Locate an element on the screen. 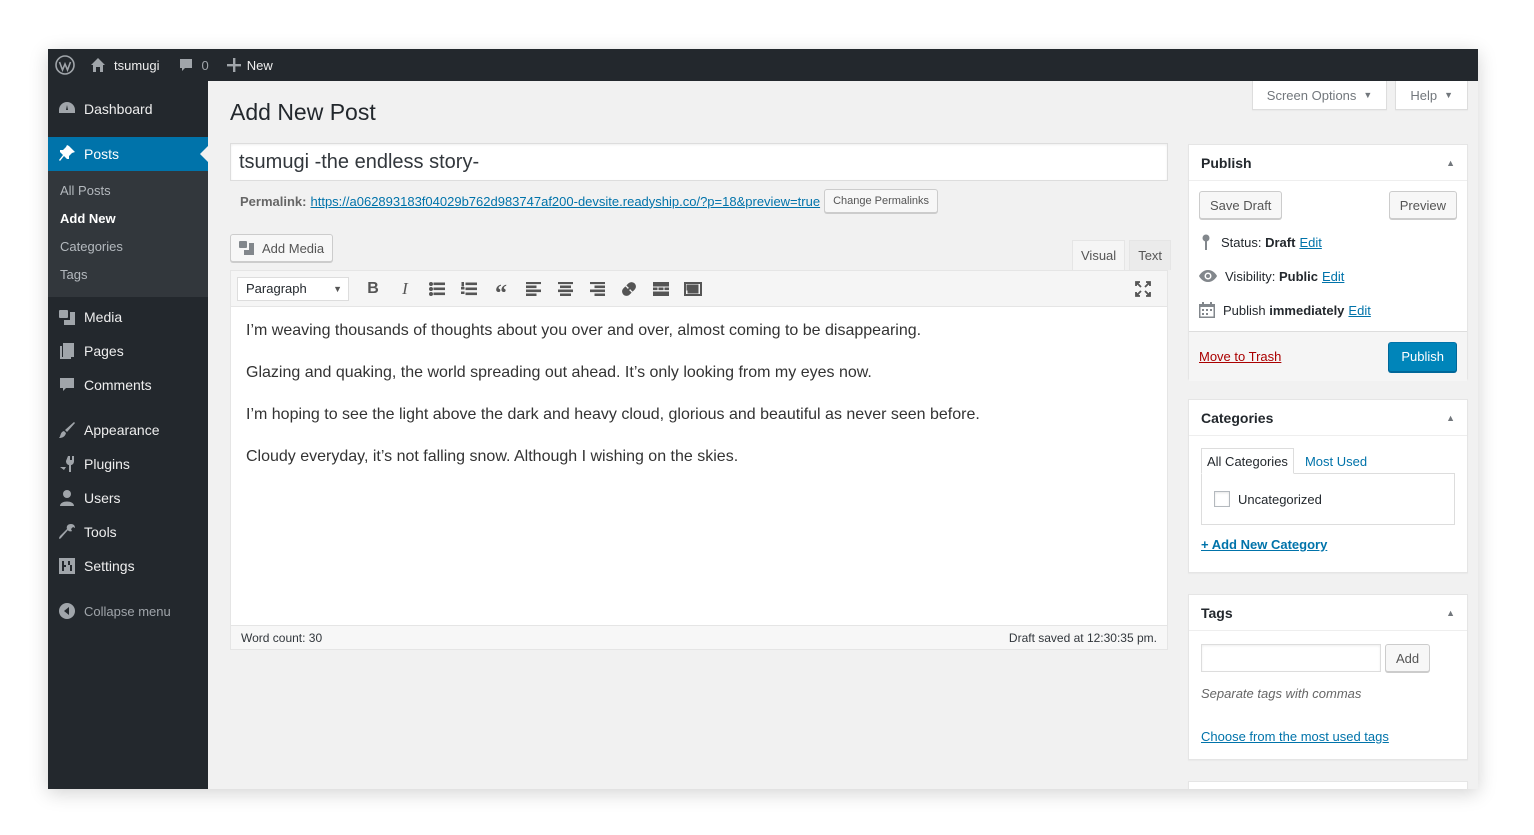  numbered-list-button is located at coordinates (469, 289).